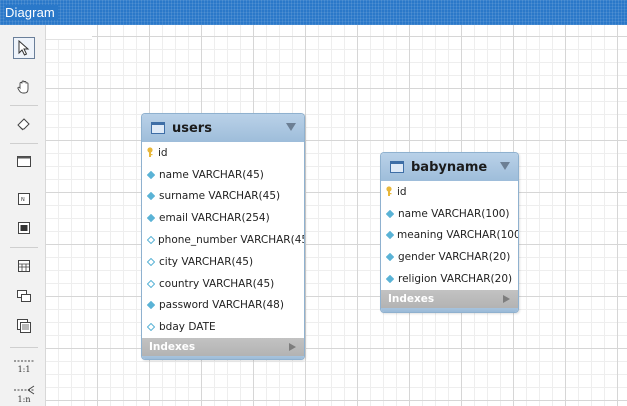  I want to click on view-icon, so click(24, 296).